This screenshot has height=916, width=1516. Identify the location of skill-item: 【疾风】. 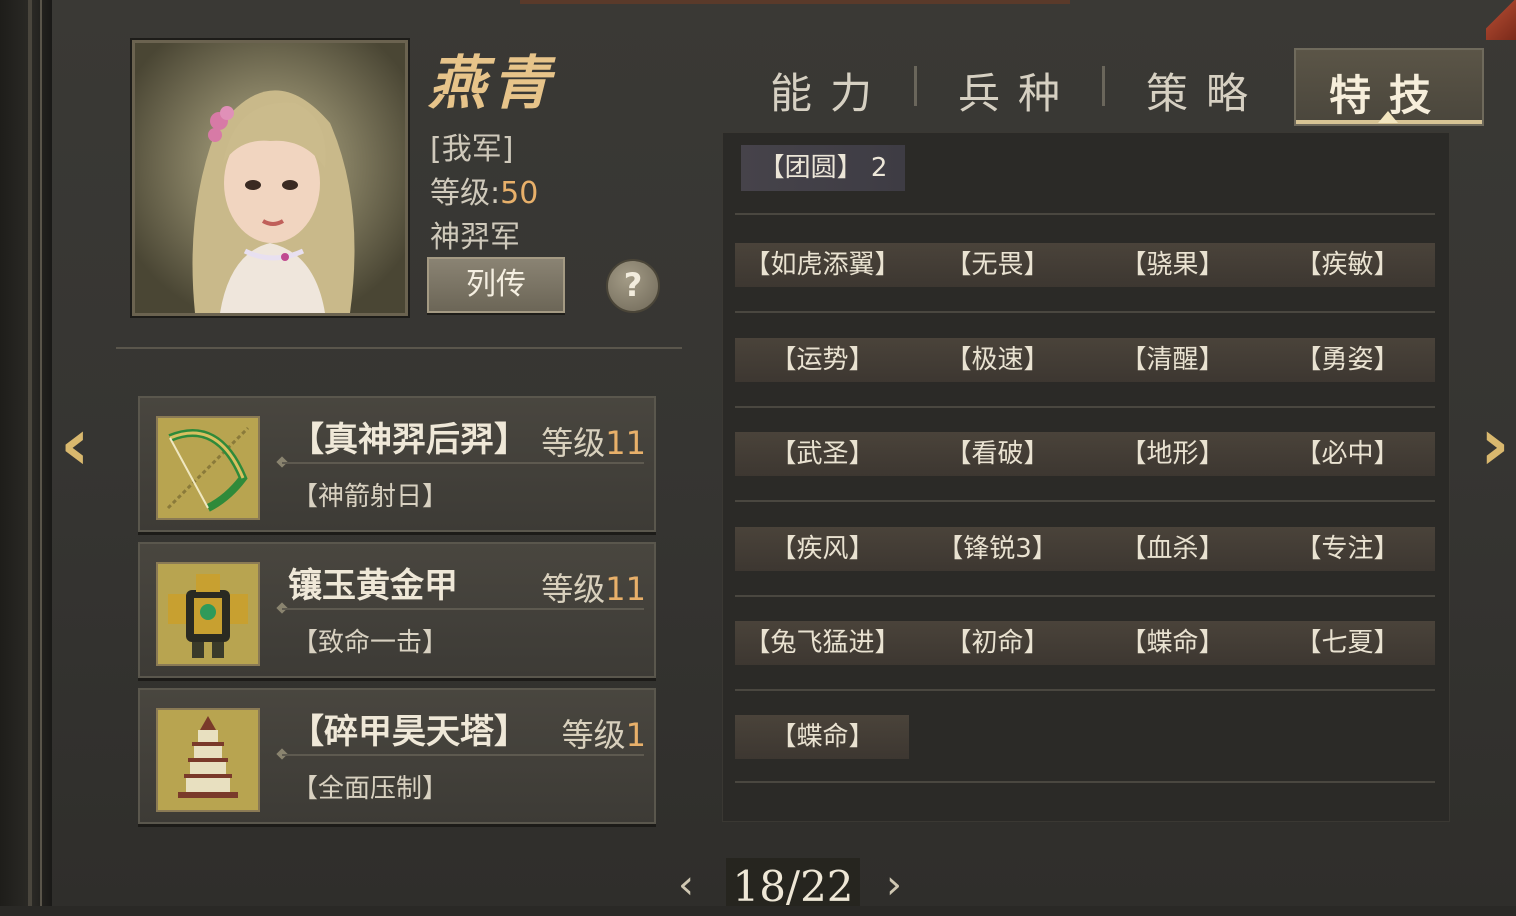
(822, 549).